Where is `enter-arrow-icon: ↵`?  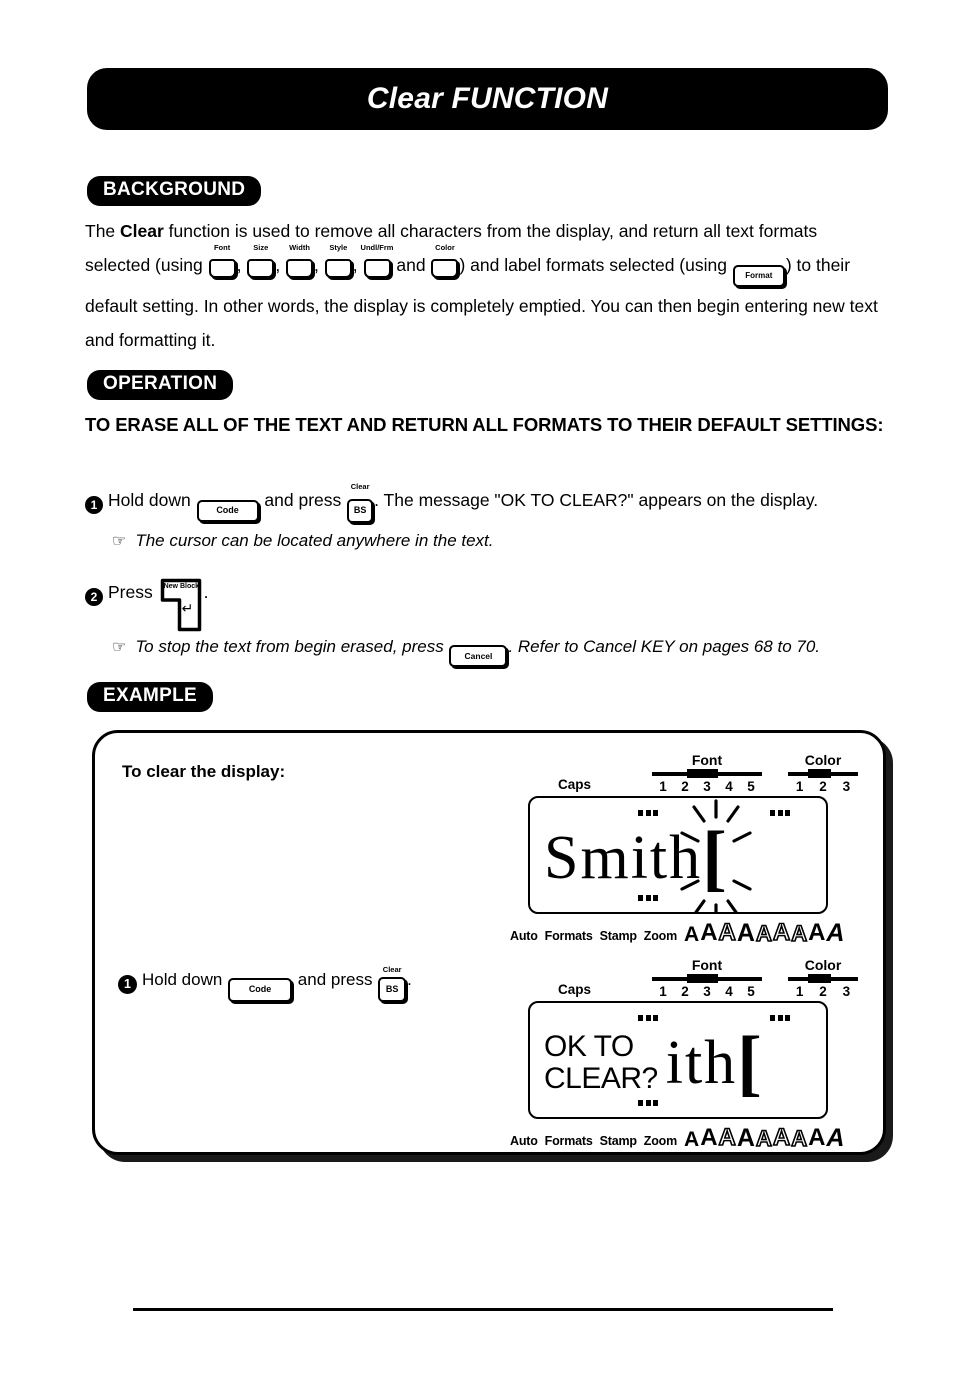 enter-arrow-icon: ↵ is located at coordinates (187, 608).